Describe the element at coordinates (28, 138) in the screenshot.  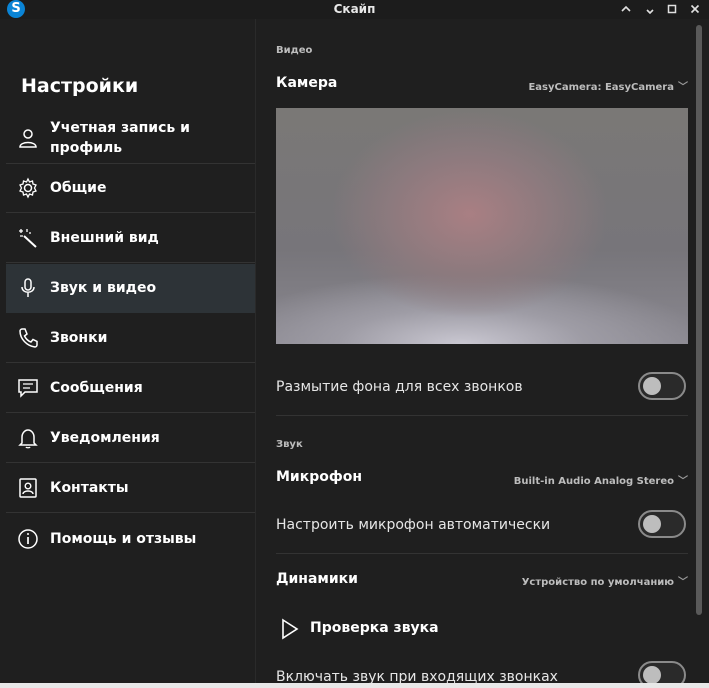
I see `person-icon` at that location.